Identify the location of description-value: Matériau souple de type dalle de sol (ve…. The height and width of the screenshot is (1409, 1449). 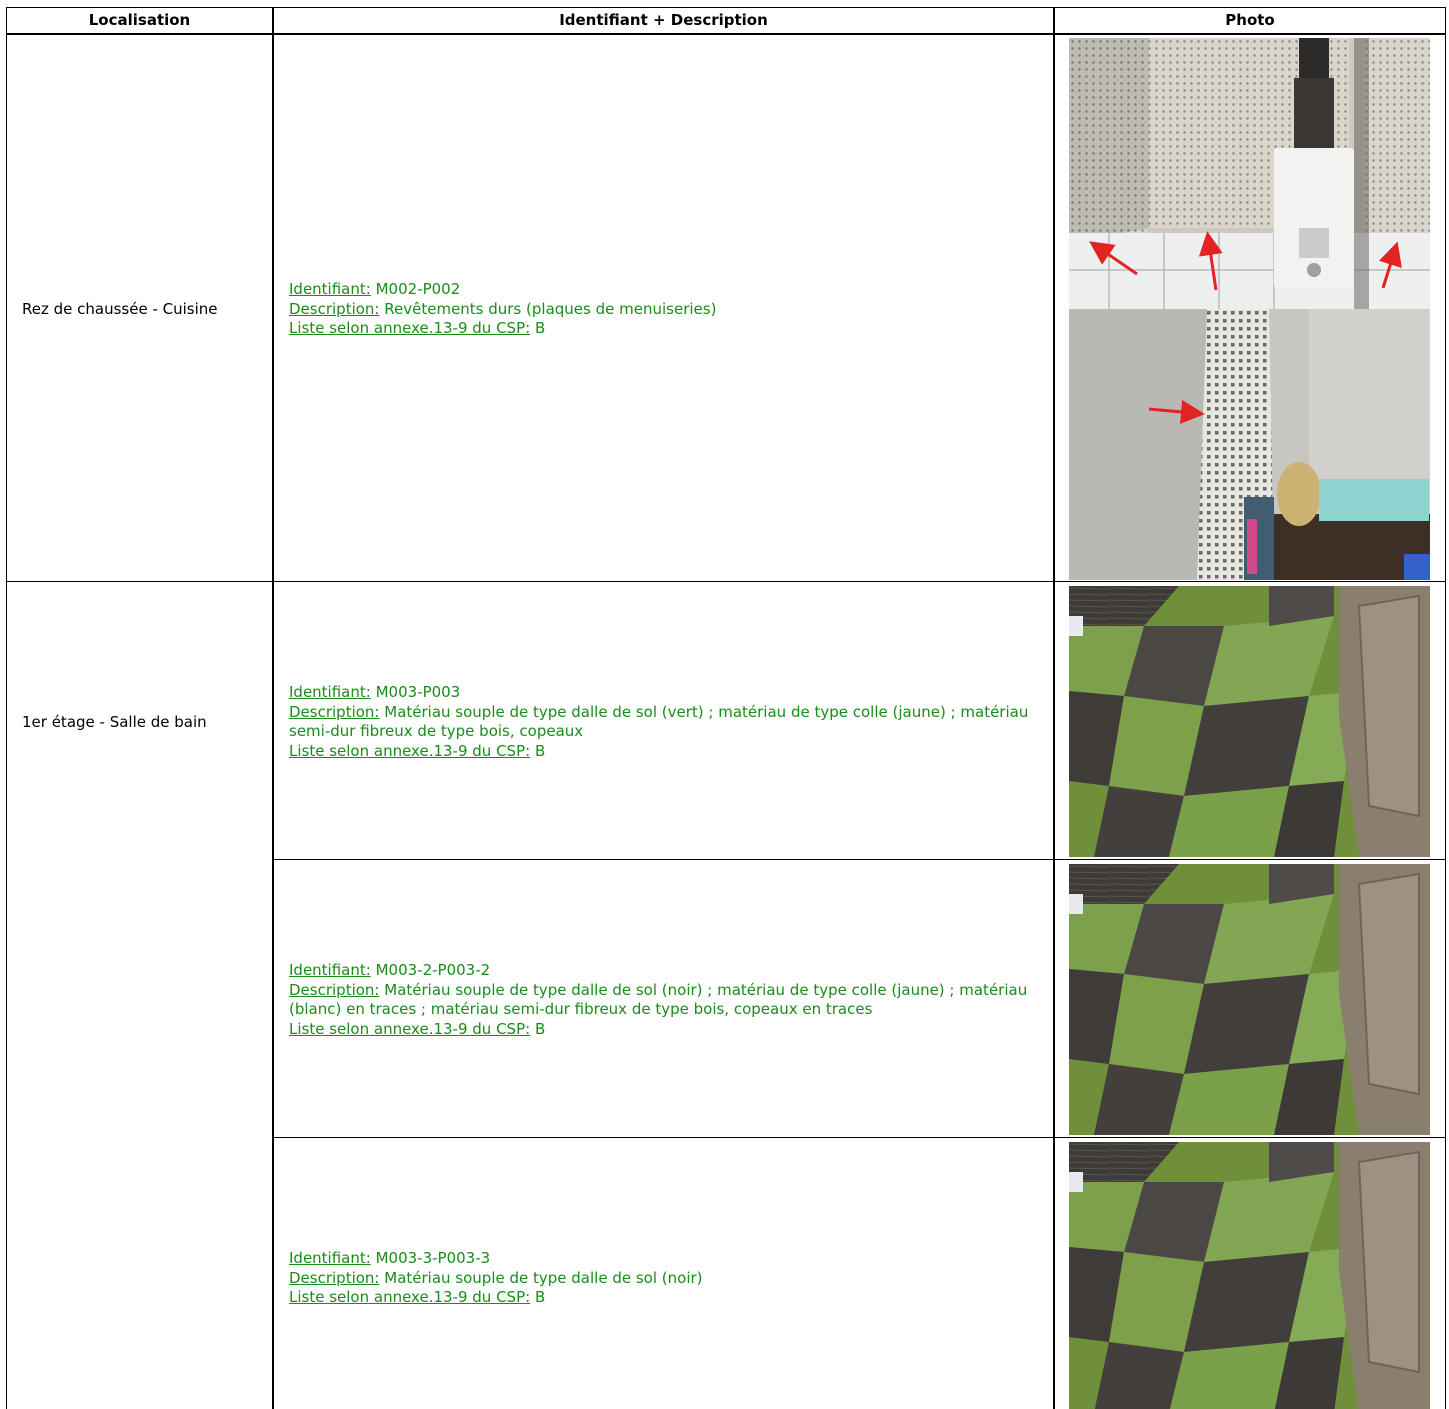
(659, 721).